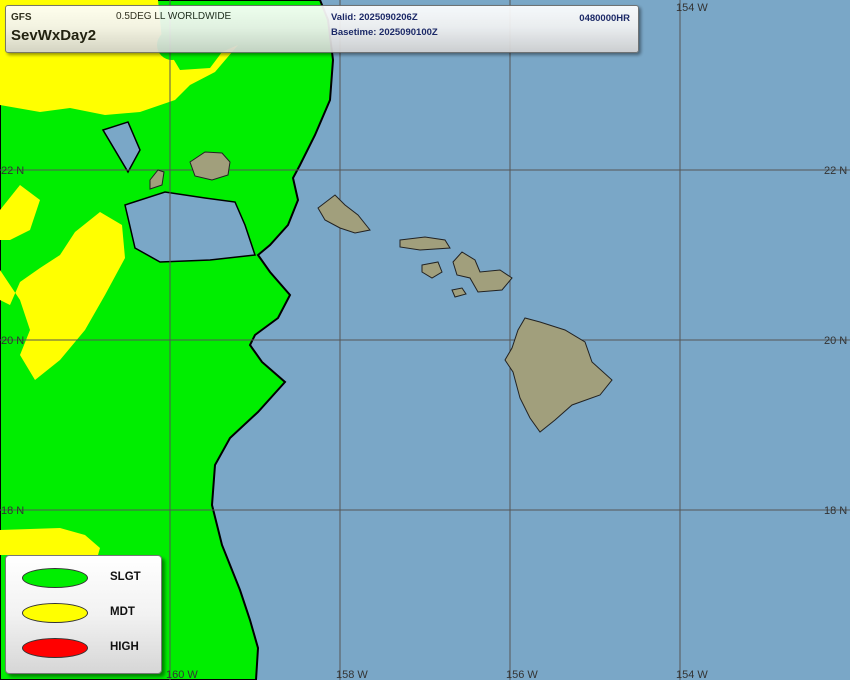 The height and width of the screenshot is (680, 850). I want to click on base-time: Basetime: 2025090100Z, so click(384, 32).